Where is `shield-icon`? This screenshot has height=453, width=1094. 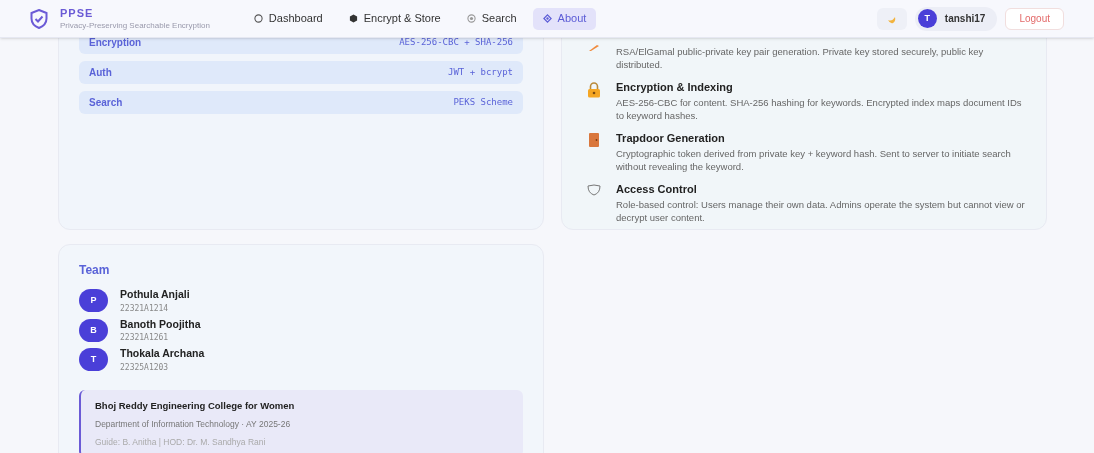
shield-icon is located at coordinates (594, 190).